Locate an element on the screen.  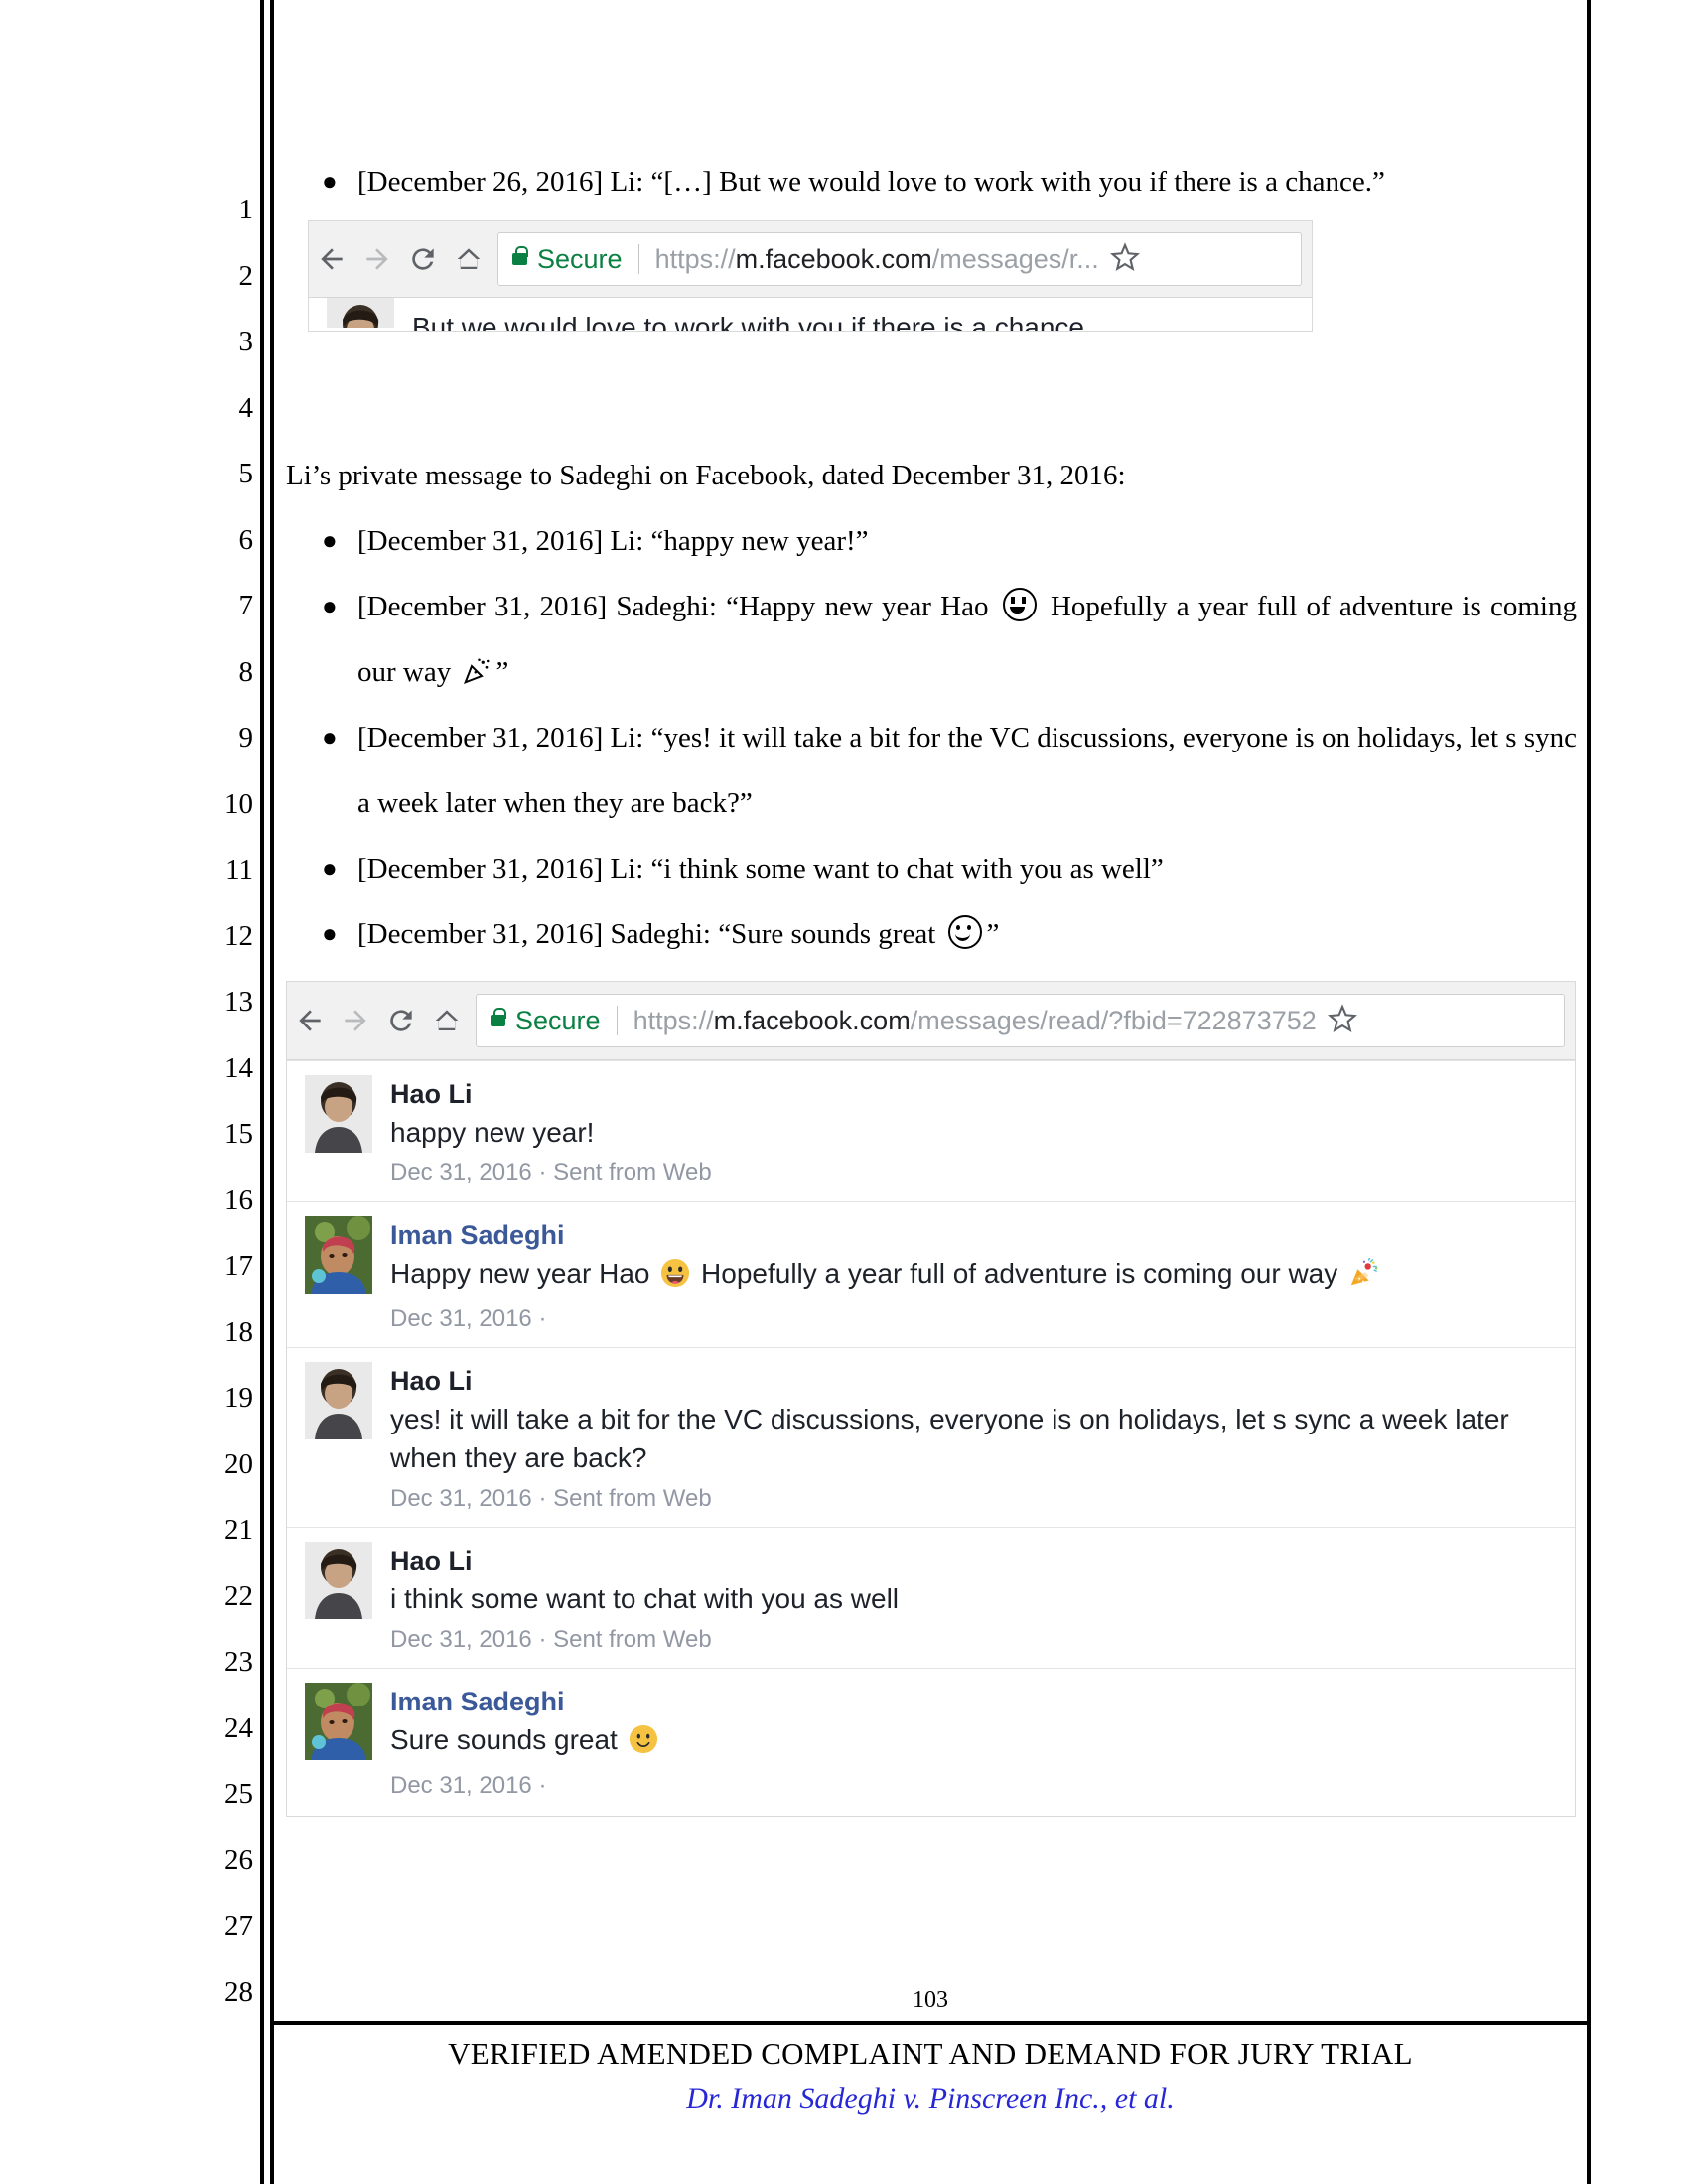
line-number: 14 is located at coordinates (238, 1067).